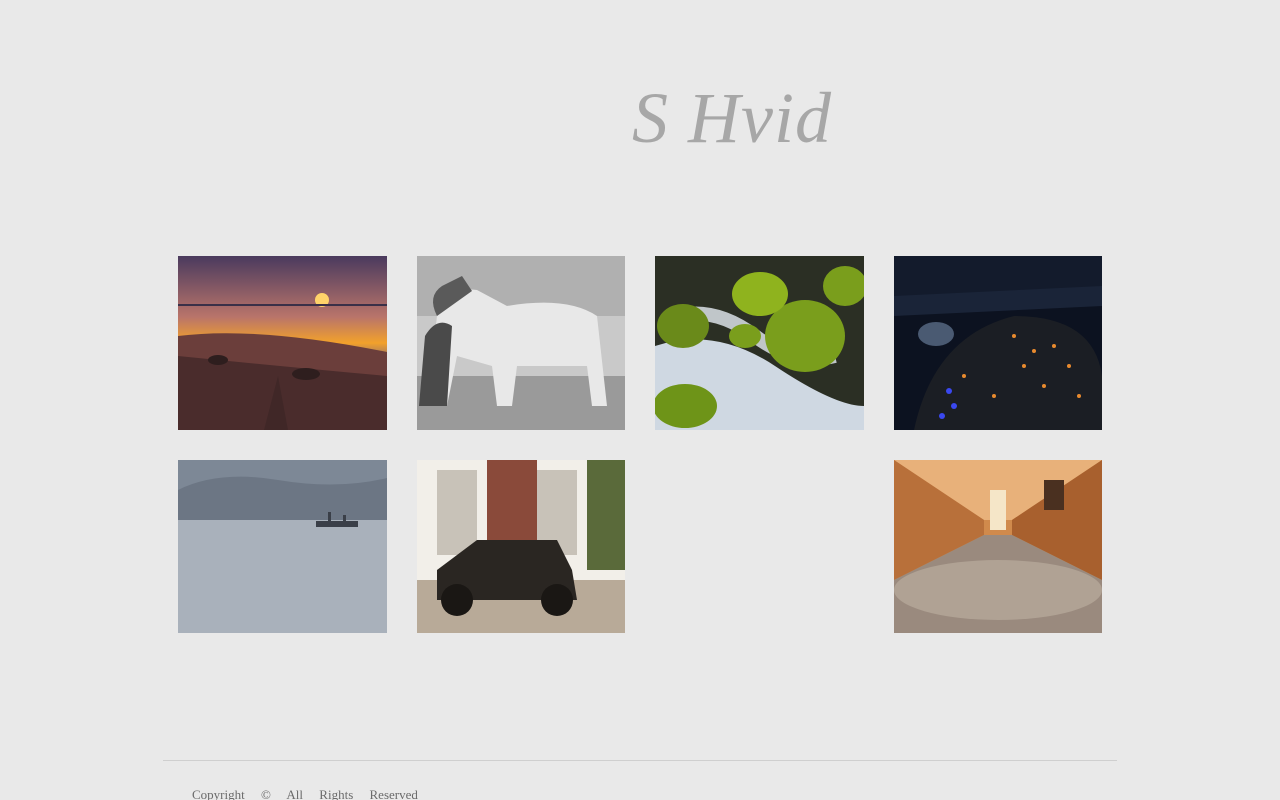 This screenshot has width=1280, height=800. Describe the element at coordinates (732, 118) in the screenshot. I see `site-title: S Hvid` at that location.